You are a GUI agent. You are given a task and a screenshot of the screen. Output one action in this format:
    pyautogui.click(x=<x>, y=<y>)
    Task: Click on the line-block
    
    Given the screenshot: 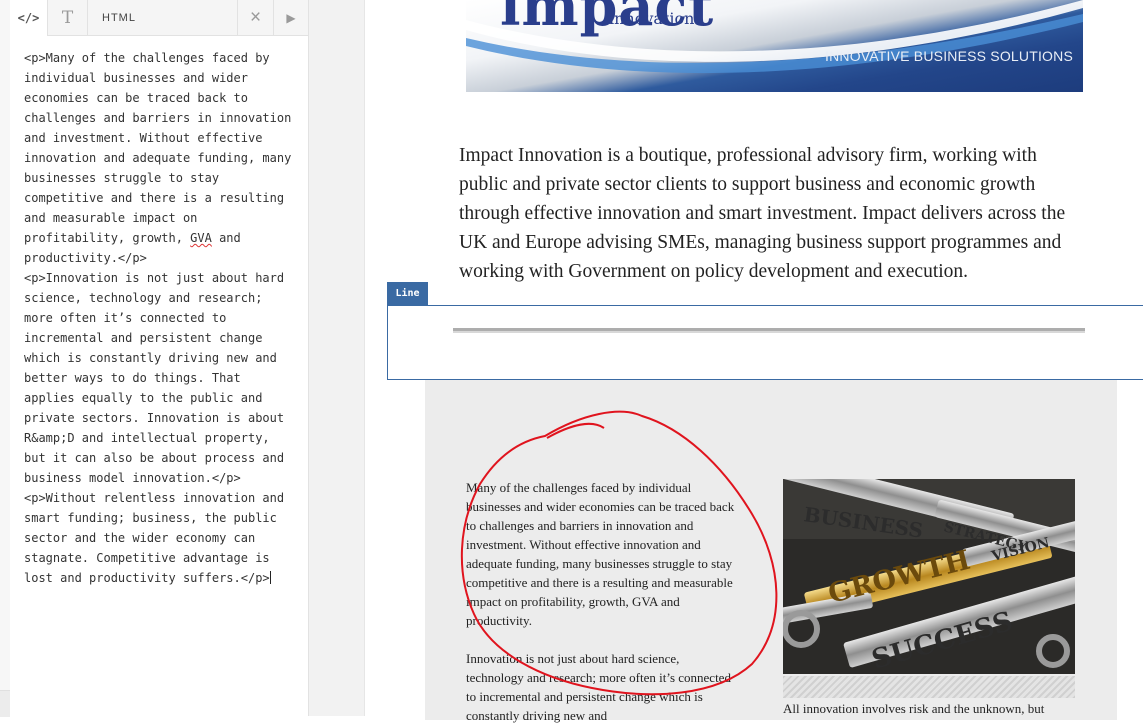 What is the action you would take?
    pyautogui.click(x=765, y=342)
    